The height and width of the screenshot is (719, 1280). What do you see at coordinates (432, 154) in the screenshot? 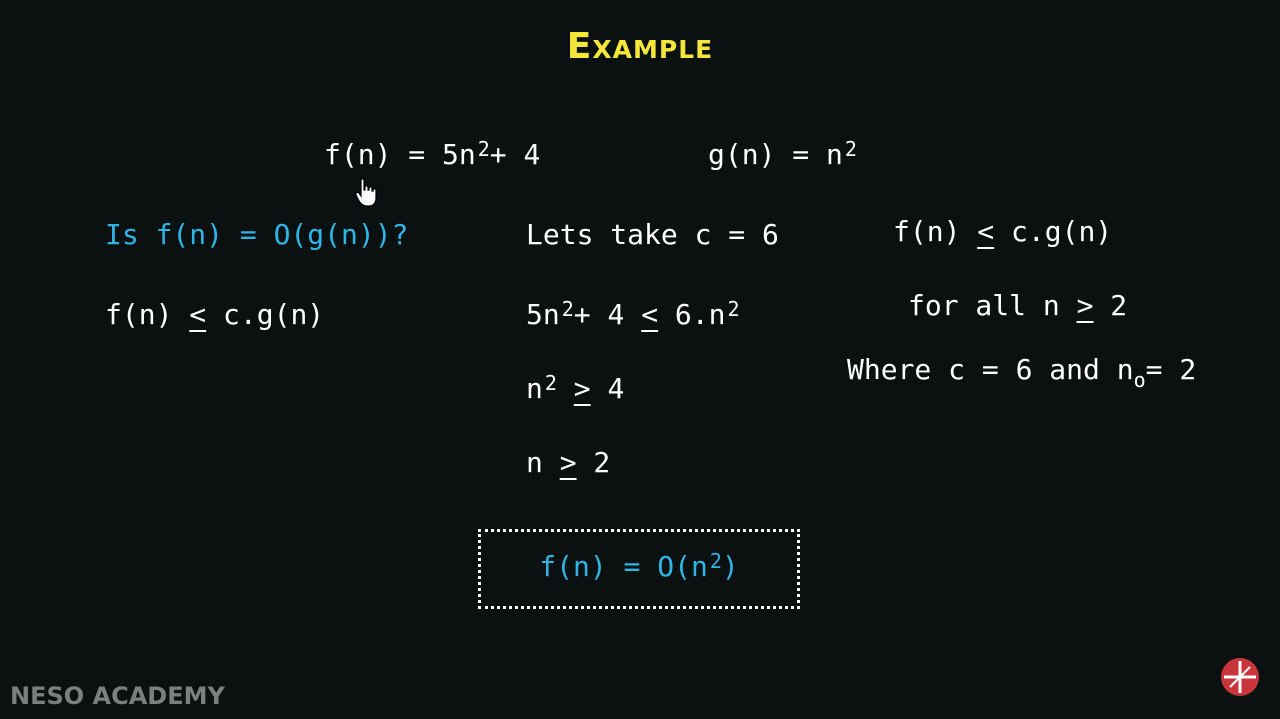
I see `f-definition: f(n) = 5n 2+ 4` at bounding box center [432, 154].